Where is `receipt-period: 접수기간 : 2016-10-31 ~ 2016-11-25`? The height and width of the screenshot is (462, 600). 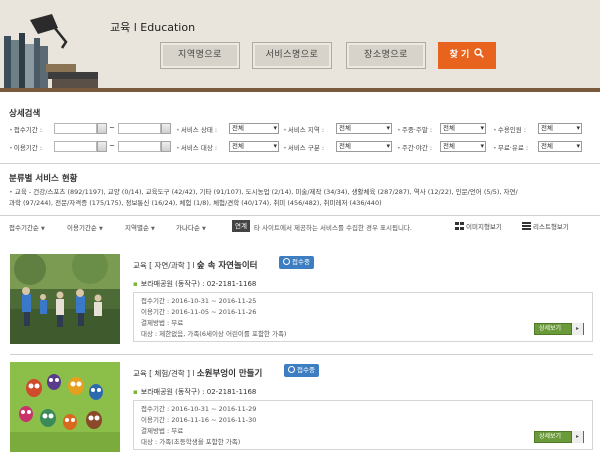
receipt-period: 접수기간 : 2016-10-31 ~ 2016-11-25 is located at coordinates (199, 301).